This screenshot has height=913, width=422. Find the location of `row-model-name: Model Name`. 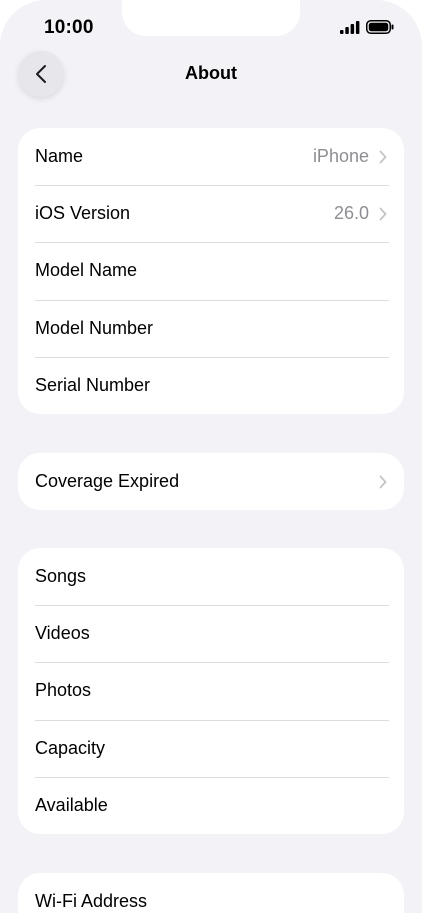

row-model-name: Model Name is located at coordinates (211, 270).